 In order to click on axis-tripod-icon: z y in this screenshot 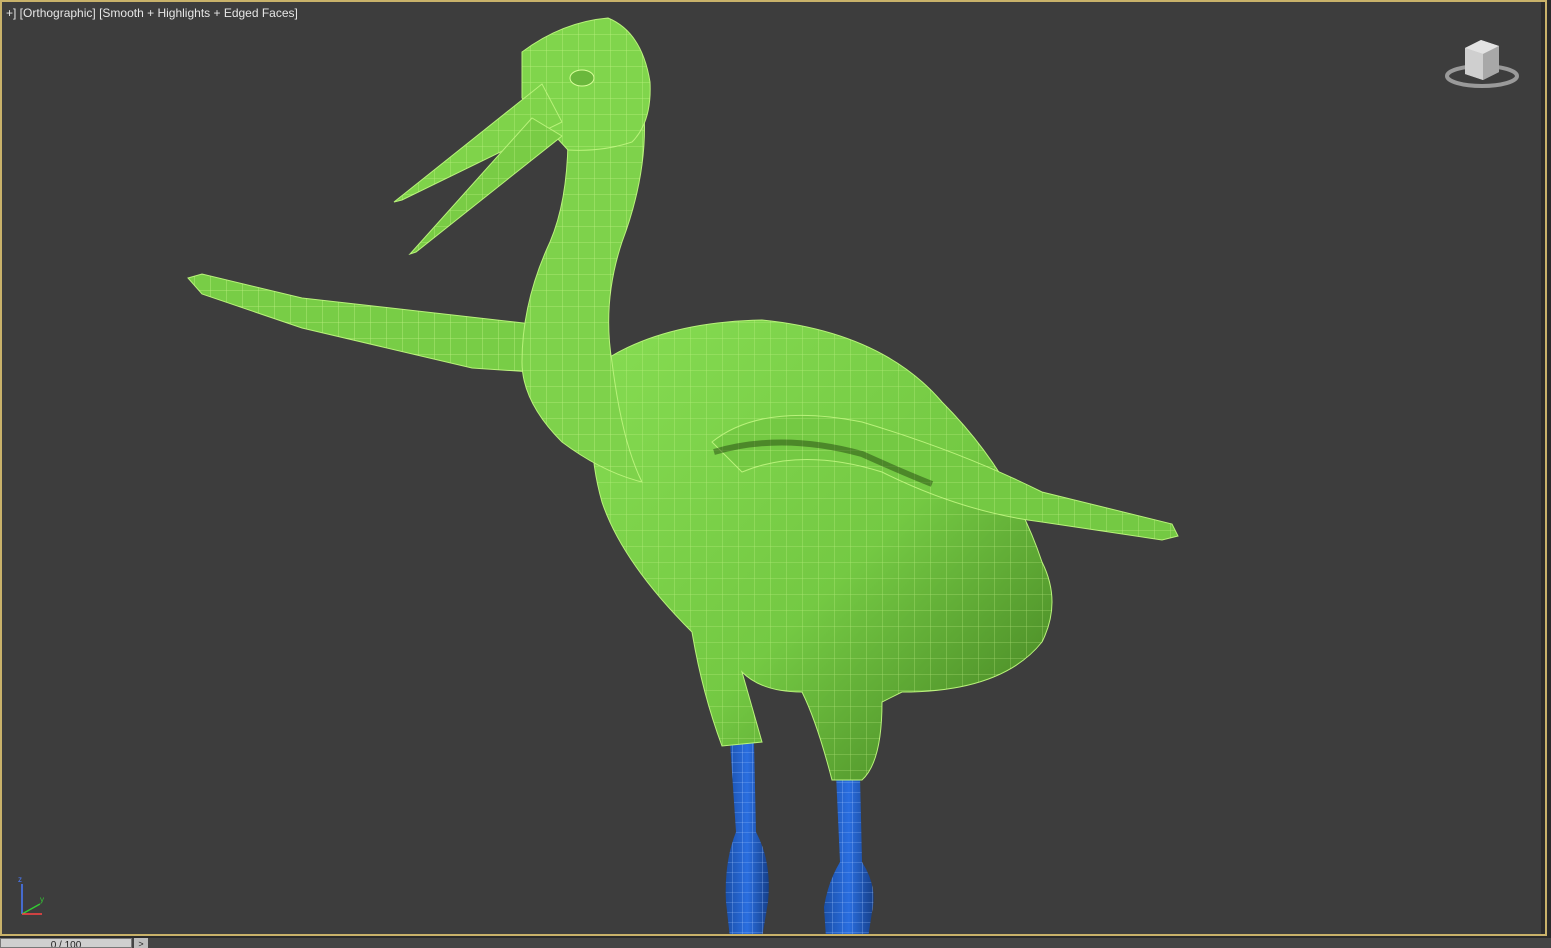, I will do `click(31, 895)`.